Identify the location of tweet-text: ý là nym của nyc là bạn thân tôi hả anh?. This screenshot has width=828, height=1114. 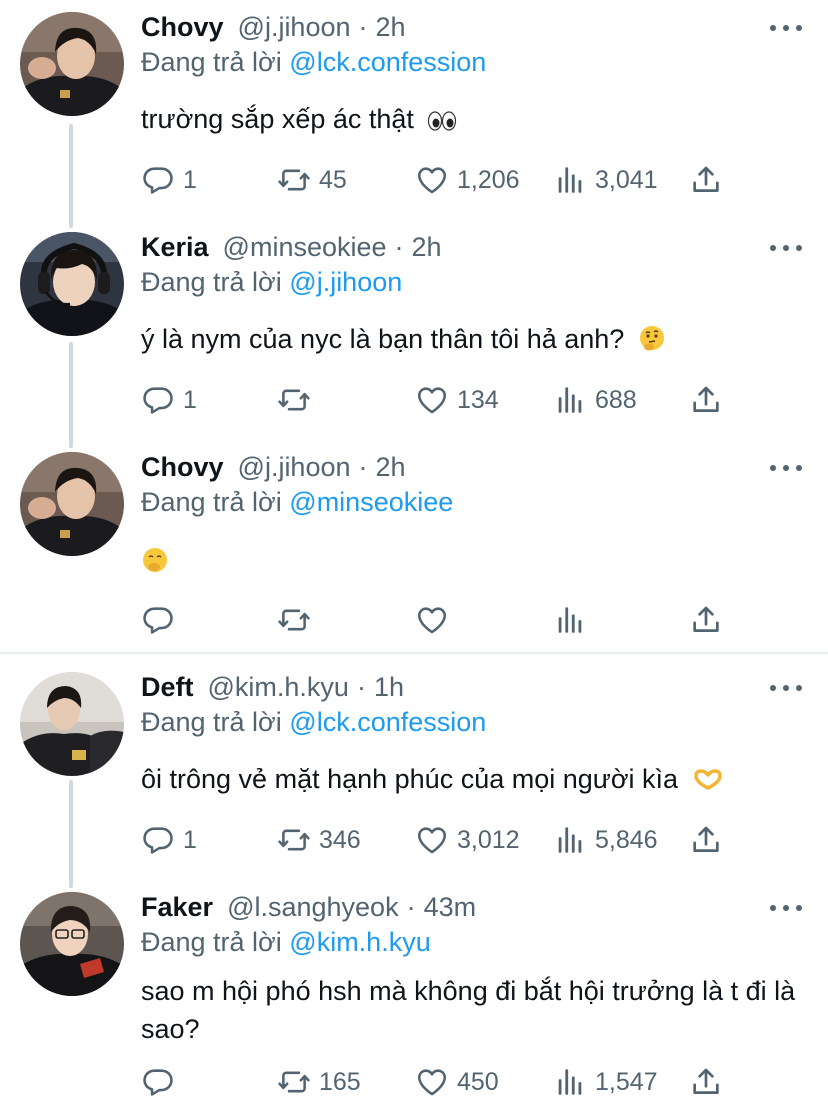
(471, 341).